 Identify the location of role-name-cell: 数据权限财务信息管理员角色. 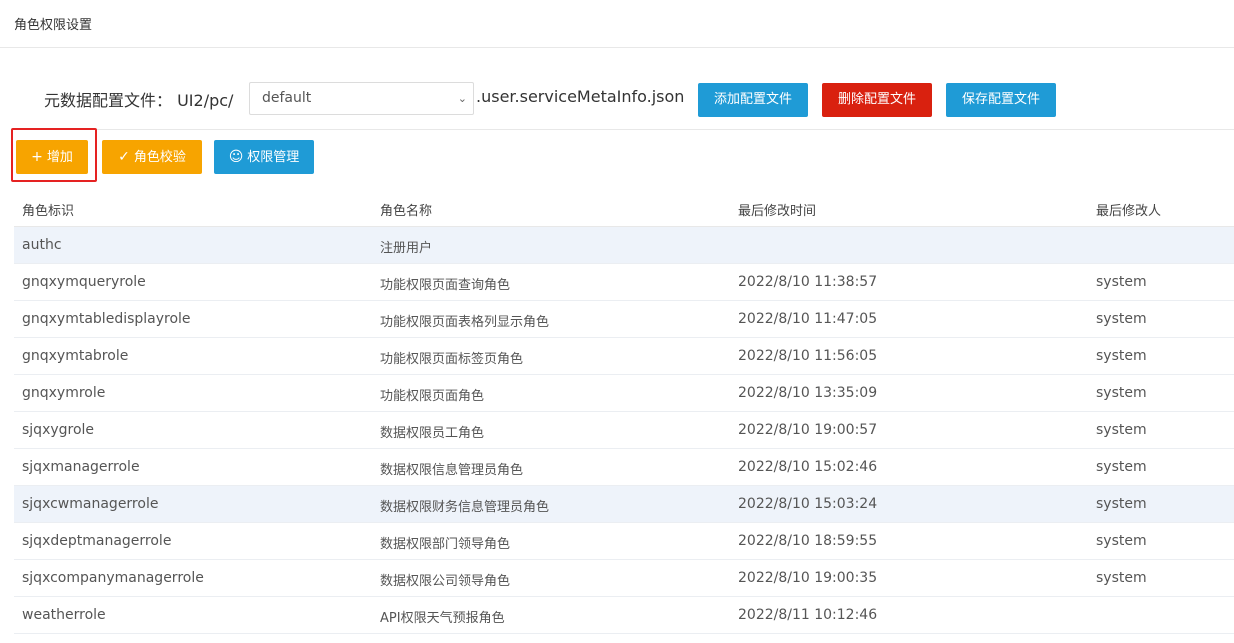
(465, 507).